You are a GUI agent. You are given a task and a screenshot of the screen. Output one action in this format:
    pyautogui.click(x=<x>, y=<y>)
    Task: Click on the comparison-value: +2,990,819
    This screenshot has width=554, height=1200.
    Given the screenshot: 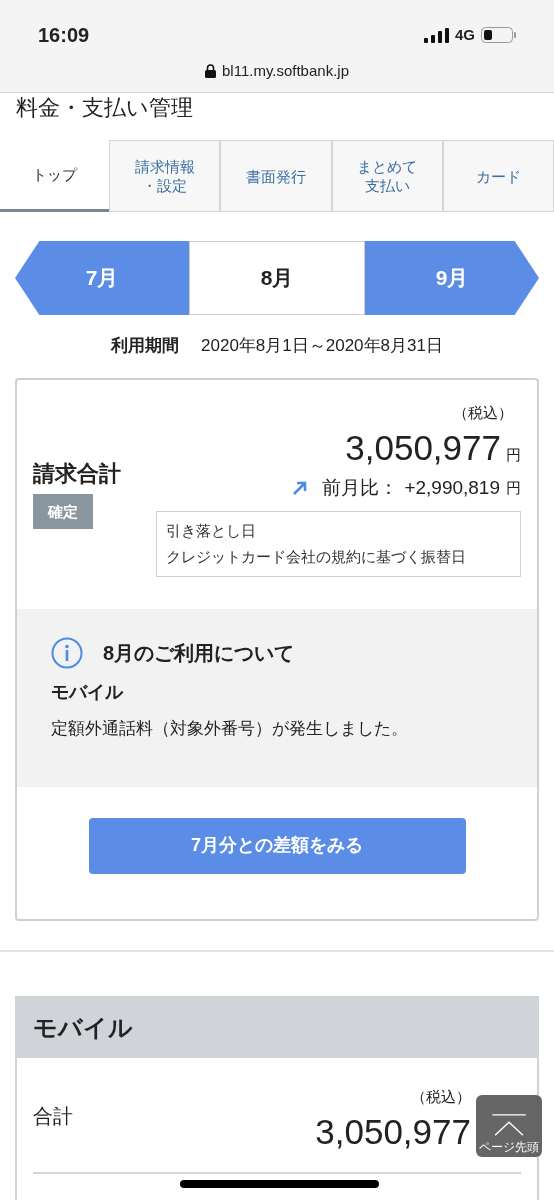 What is the action you would take?
    pyautogui.click(x=452, y=488)
    